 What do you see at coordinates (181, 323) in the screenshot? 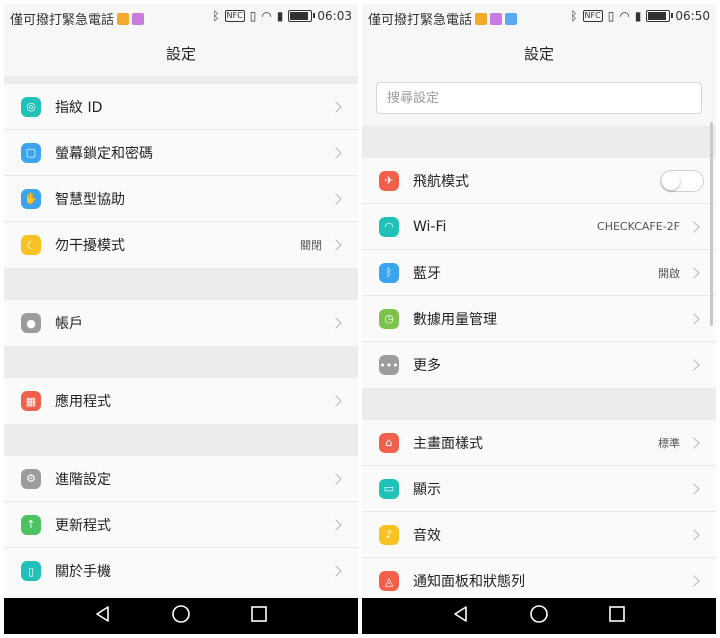
I see `settings-item: ● 帳戶` at bounding box center [181, 323].